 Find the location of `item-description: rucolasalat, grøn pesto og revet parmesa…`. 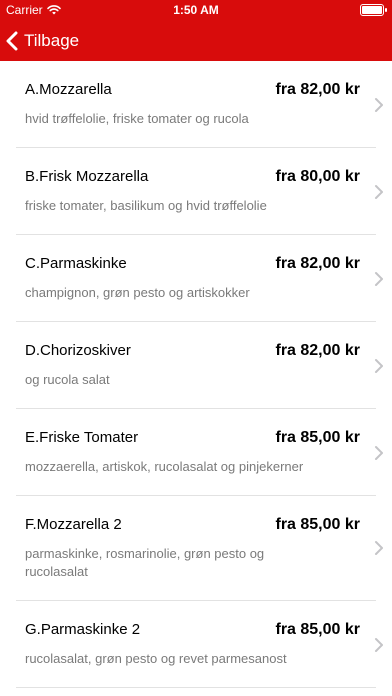

item-description: rucolasalat, grøn pesto og revet parmesa… is located at coordinates (156, 658).